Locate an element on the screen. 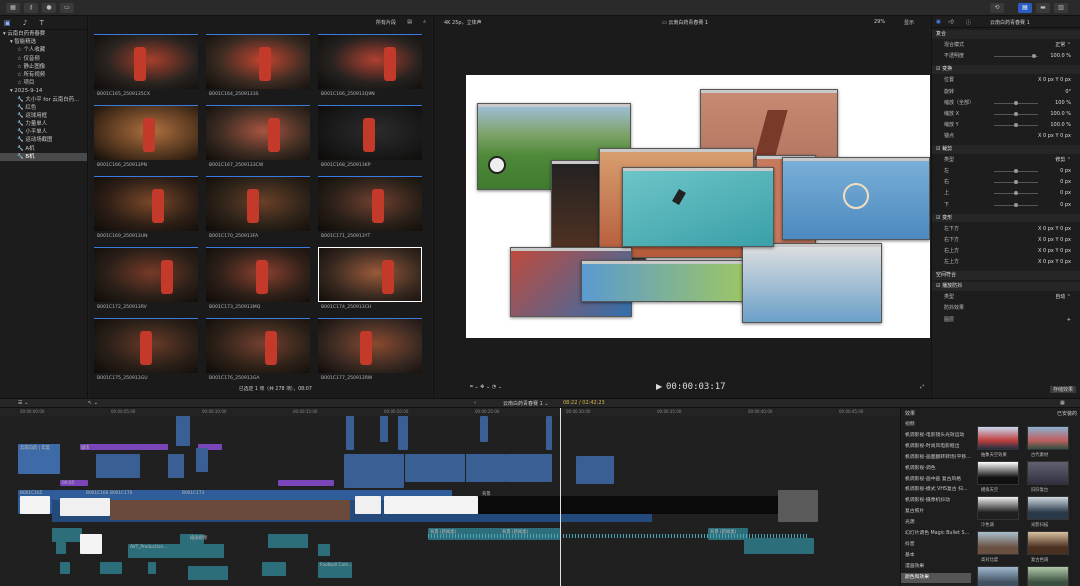 The width and height of the screenshot is (1080, 586). effects-category: 颜色和效果 is located at coordinates (936, 577).